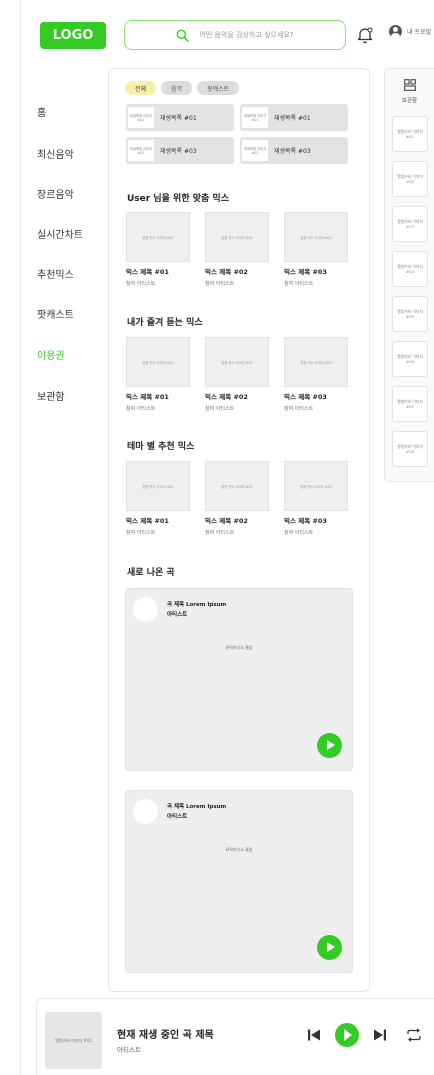 Image resolution: width=434 pixels, height=1075 pixels. Describe the element at coordinates (409, 101) in the screenshot. I see `library-label: 보관함` at that location.